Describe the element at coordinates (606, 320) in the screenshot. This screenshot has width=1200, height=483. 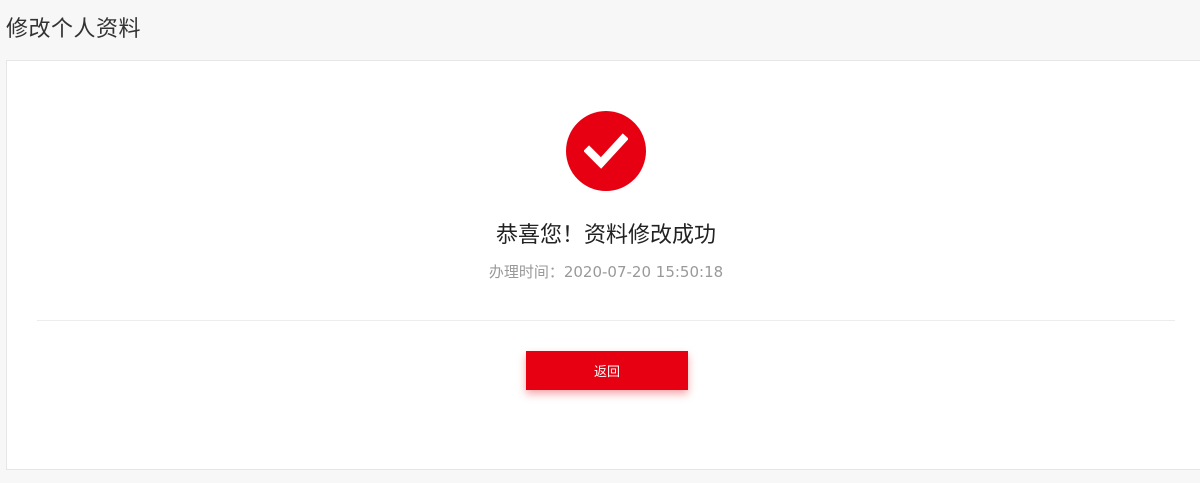
I see `divider` at that location.